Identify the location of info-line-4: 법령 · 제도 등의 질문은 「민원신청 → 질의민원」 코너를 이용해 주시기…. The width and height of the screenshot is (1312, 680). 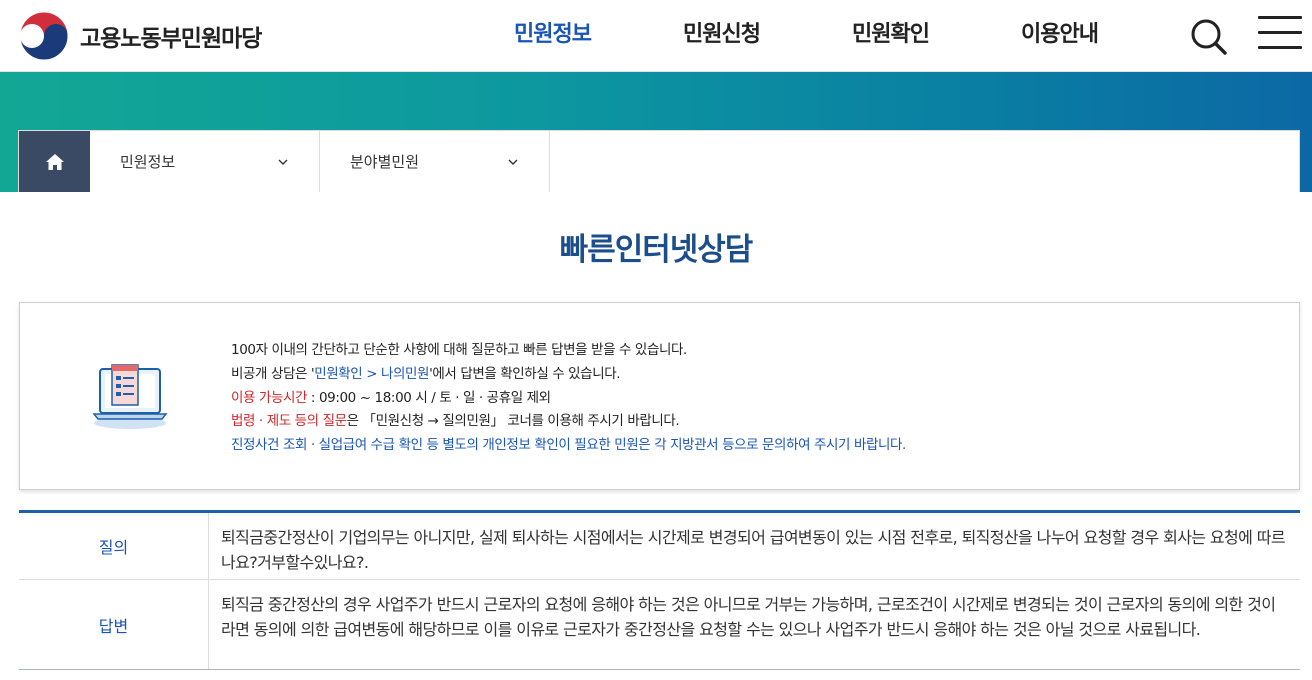
(455, 421).